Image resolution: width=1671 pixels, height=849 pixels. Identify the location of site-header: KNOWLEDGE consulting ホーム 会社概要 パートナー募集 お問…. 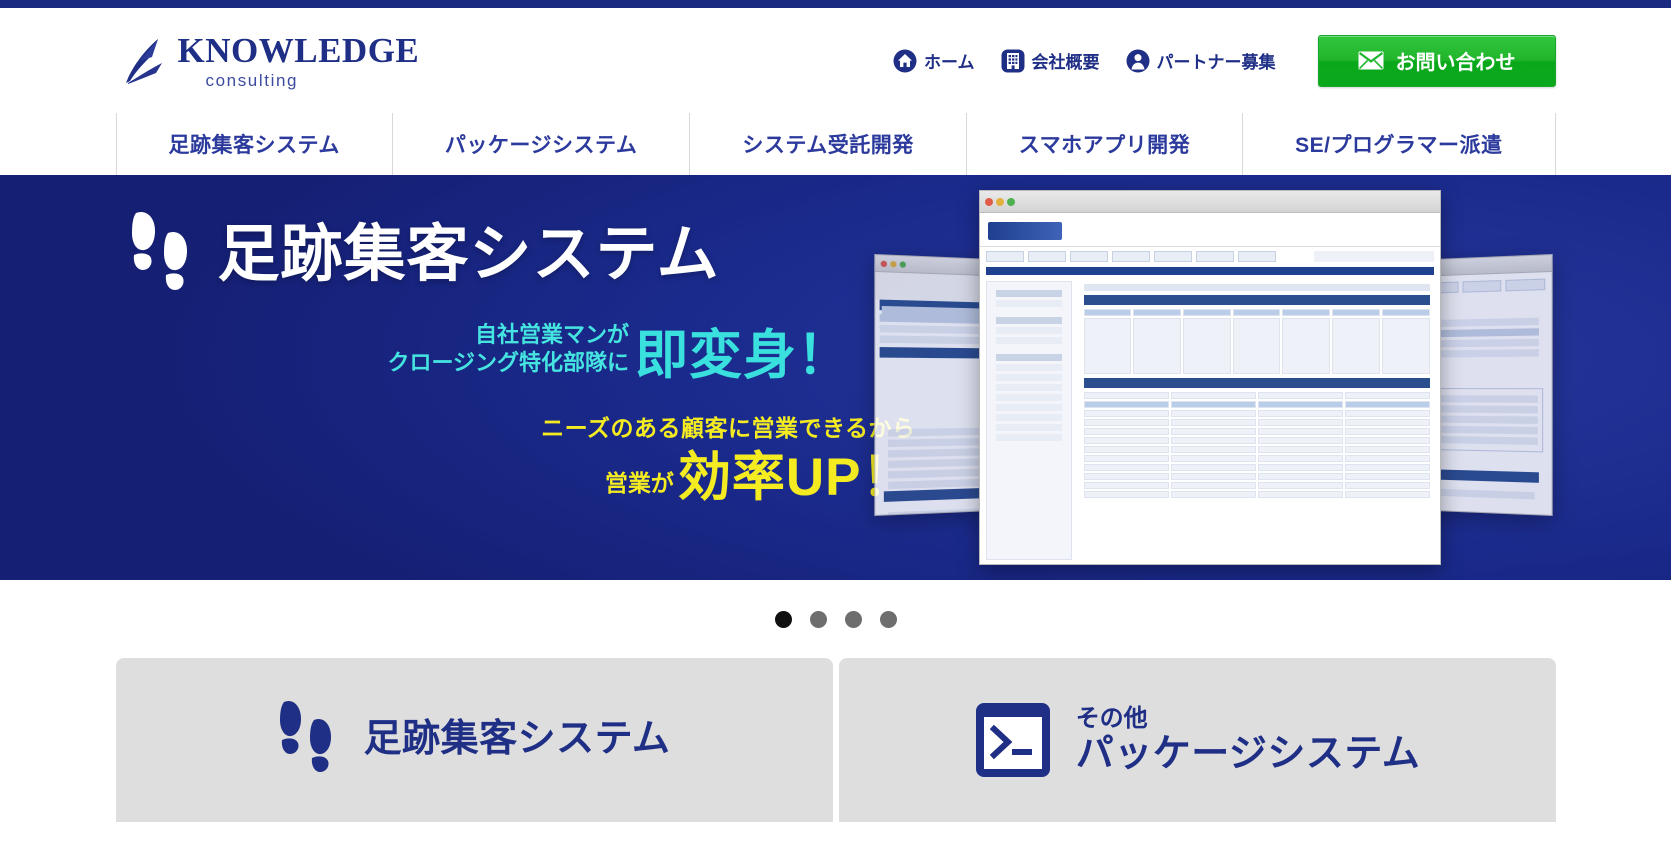
(835, 60).